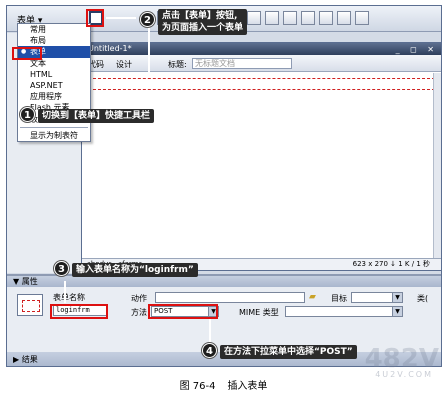 The image size is (447, 400). Describe the element at coordinates (259, 312) in the screenshot. I see `mime-type-label: MIME 类型` at that location.